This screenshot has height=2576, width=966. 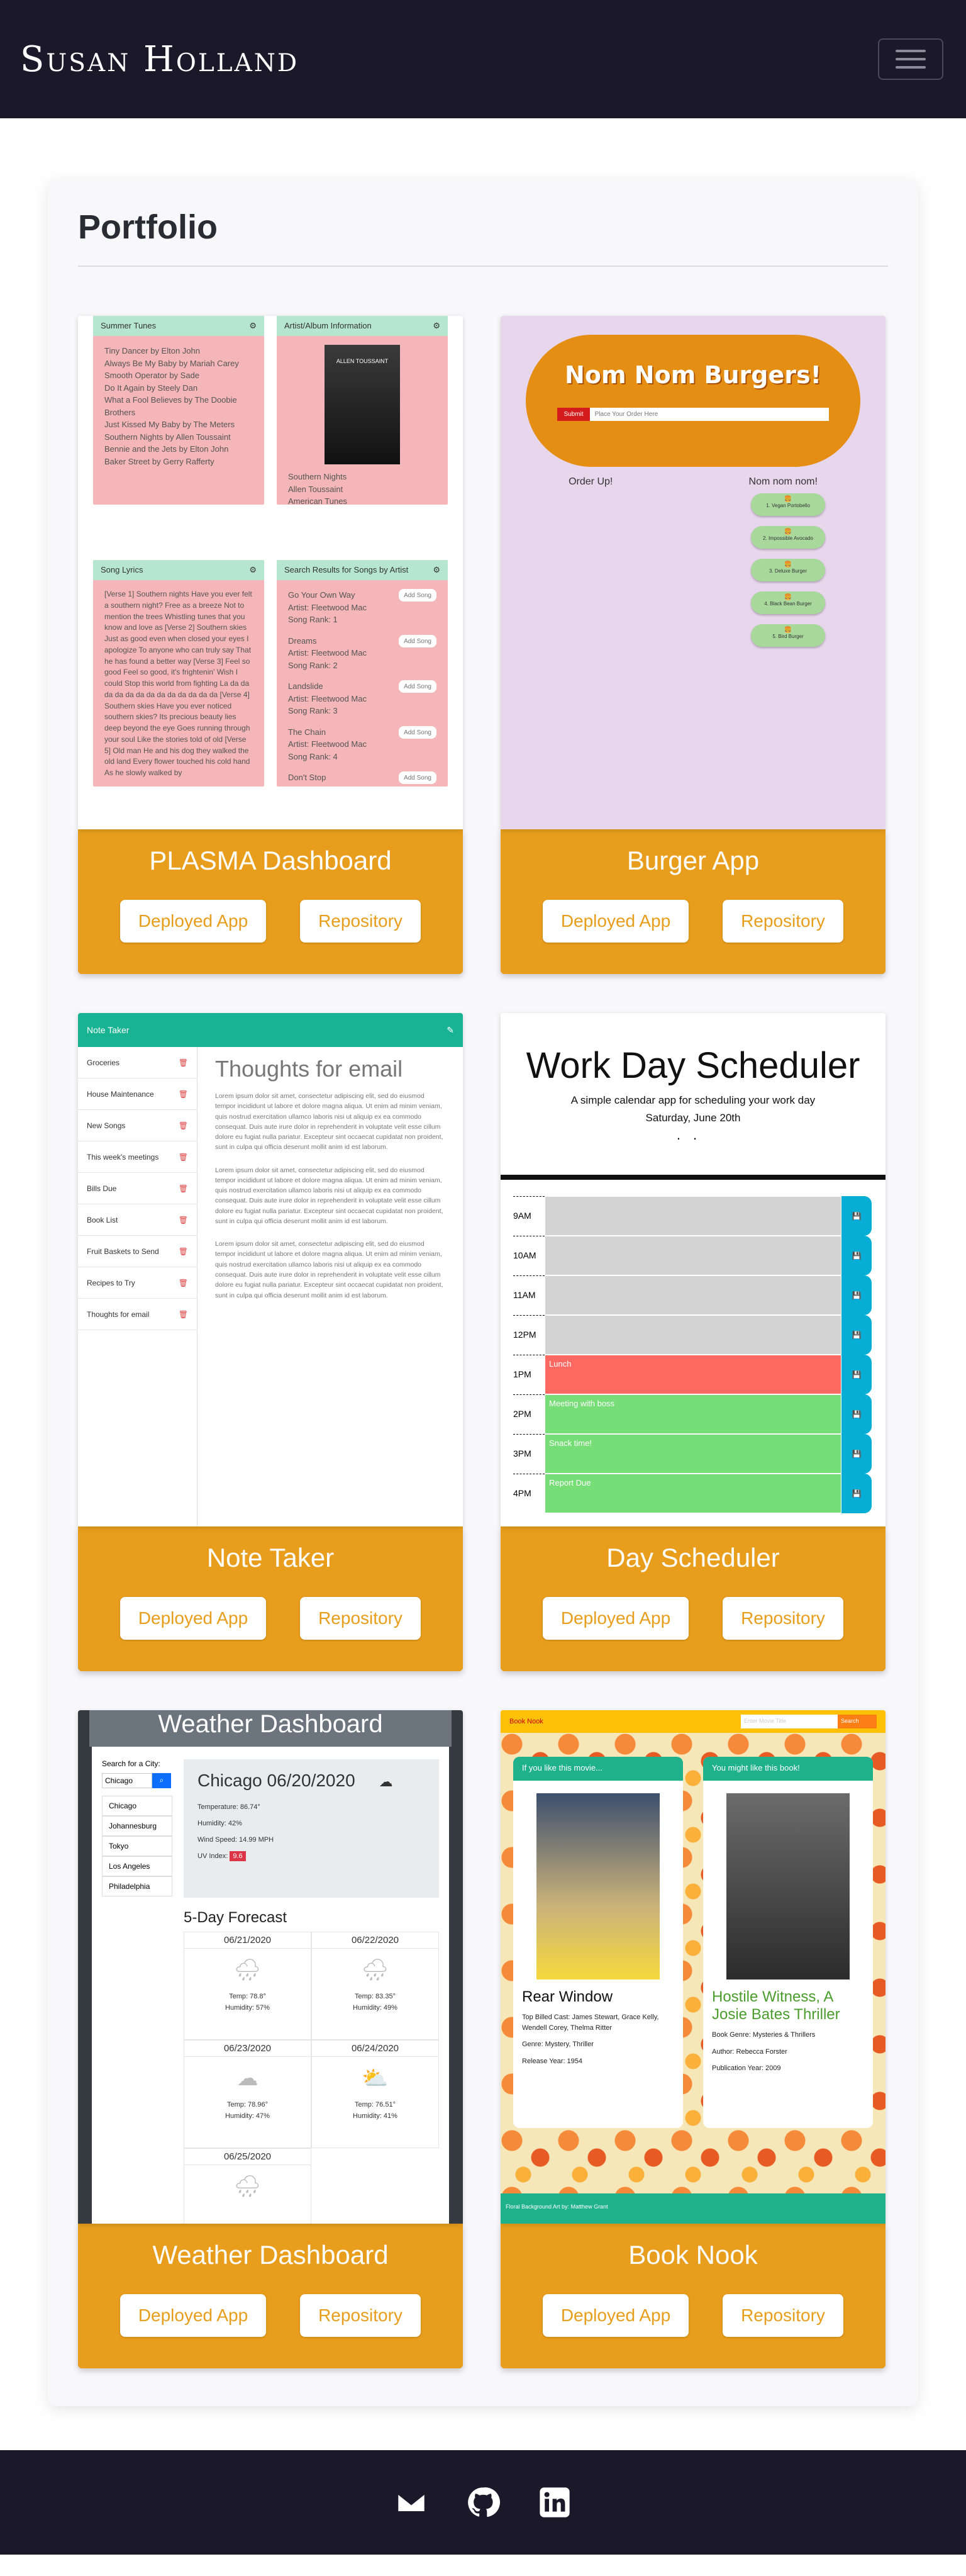 I want to click on forecast-humidity: Humidity: 57%, so click(x=247, y=2008).